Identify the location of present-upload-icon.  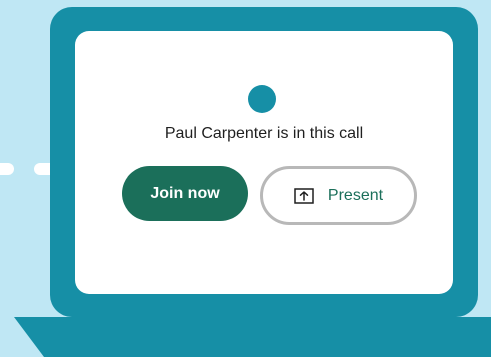
(304, 195).